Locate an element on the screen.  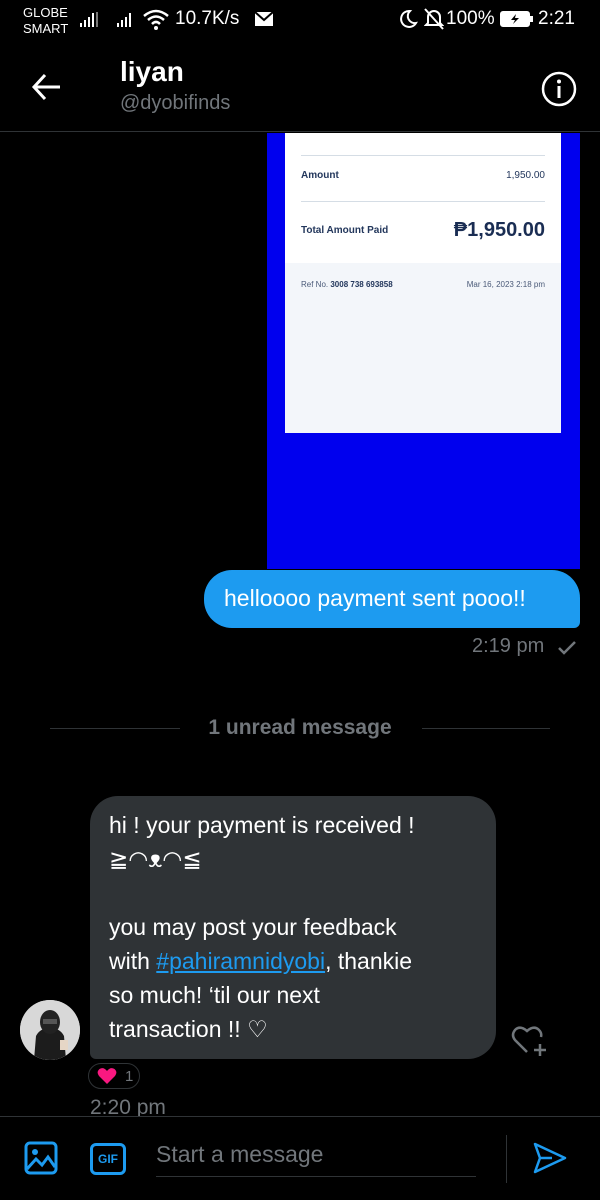
back-arrow-icon is located at coordinates (47, 87).